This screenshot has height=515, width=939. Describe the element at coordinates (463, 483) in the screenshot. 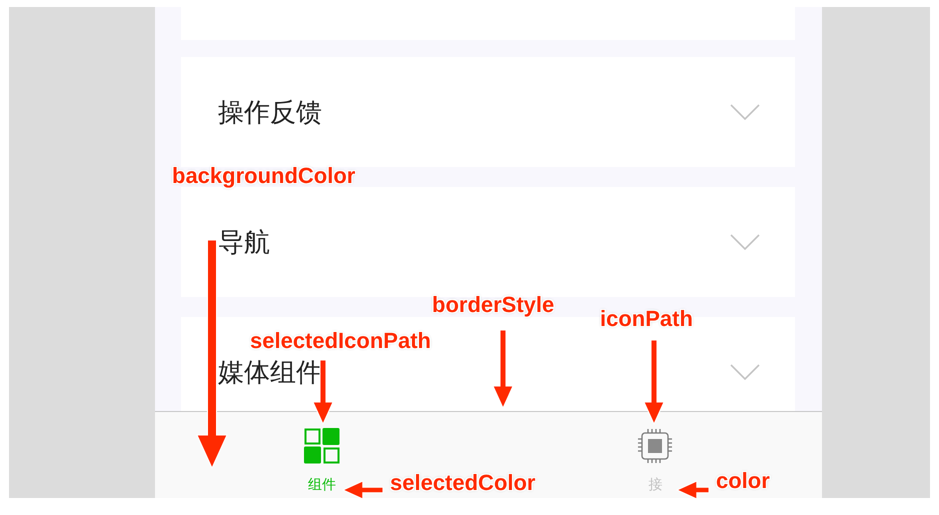

I see `annotation-label: selectedColor` at that location.